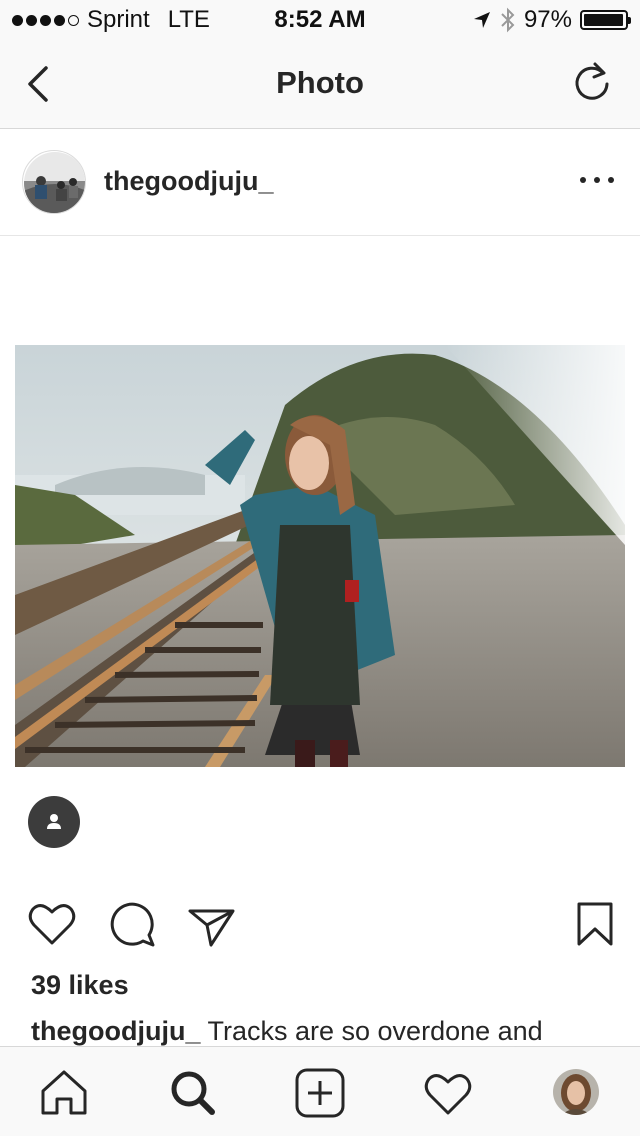 The image size is (640, 1136). I want to click on post-username: thegoodjuju_, so click(188, 181).